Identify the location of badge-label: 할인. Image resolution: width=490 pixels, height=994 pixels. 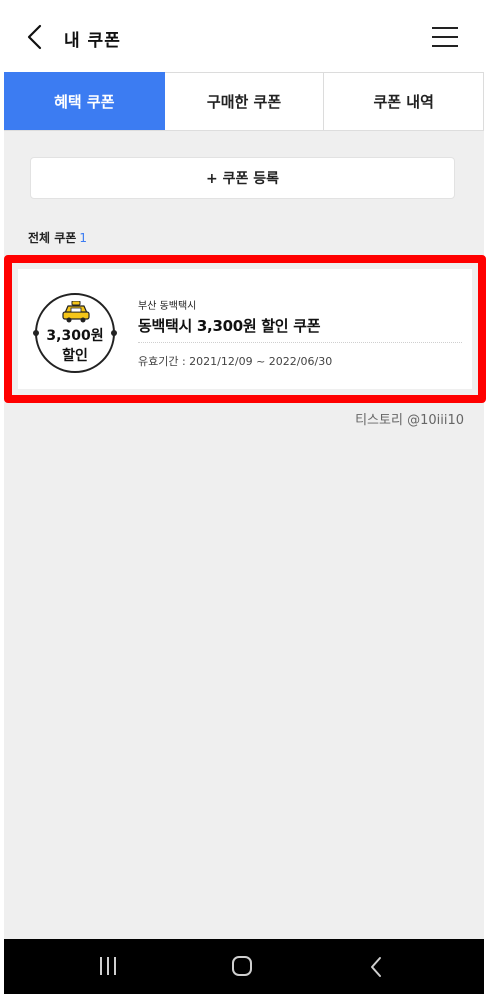
(75, 356).